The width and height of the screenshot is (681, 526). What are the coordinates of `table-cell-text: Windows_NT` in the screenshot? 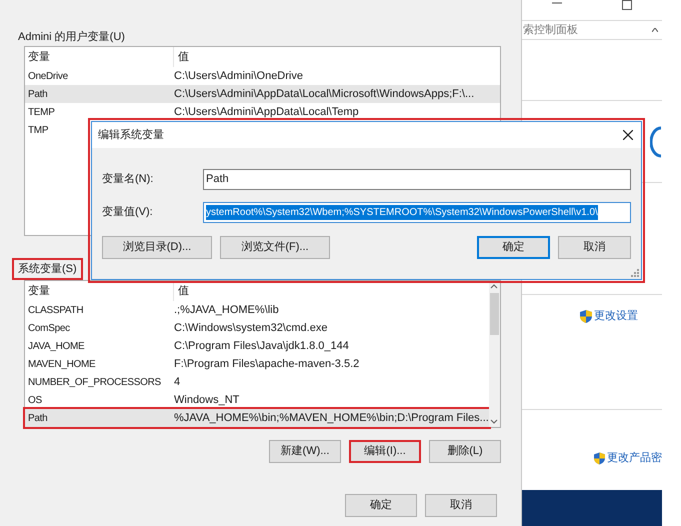 It's located at (207, 400).